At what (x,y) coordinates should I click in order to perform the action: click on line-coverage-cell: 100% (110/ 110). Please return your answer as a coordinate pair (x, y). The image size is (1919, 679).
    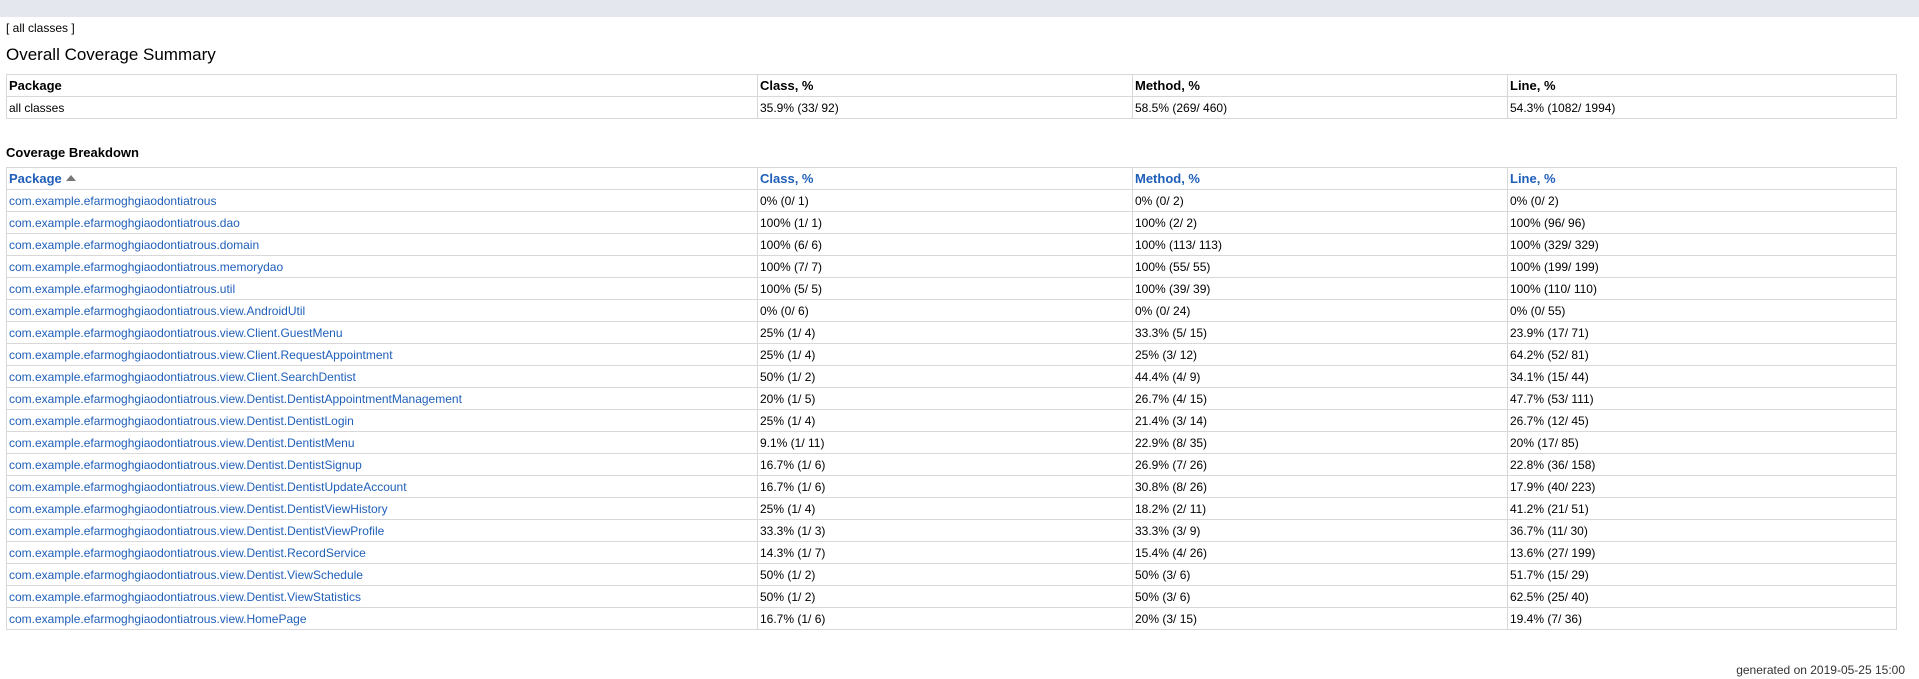
    Looking at the image, I should click on (1702, 288).